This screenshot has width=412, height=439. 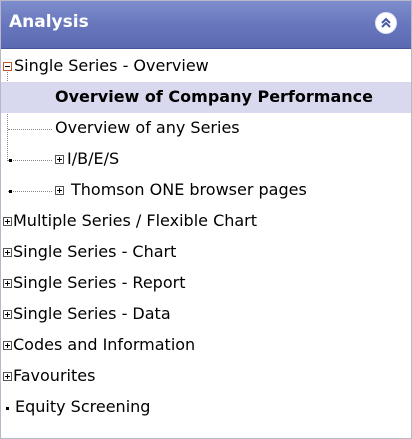 I want to click on tree-item-label: I/B/E/S, so click(x=93, y=159).